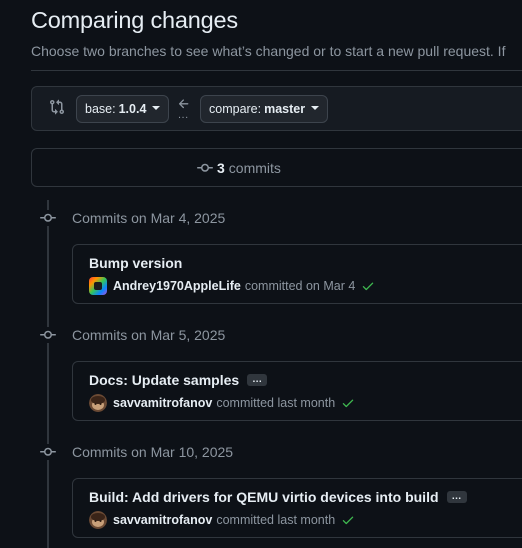 The height and width of the screenshot is (548, 522). Describe the element at coordinates (135, 263) in the screenshot. I see `commit-message-link: Bump version` at that location.